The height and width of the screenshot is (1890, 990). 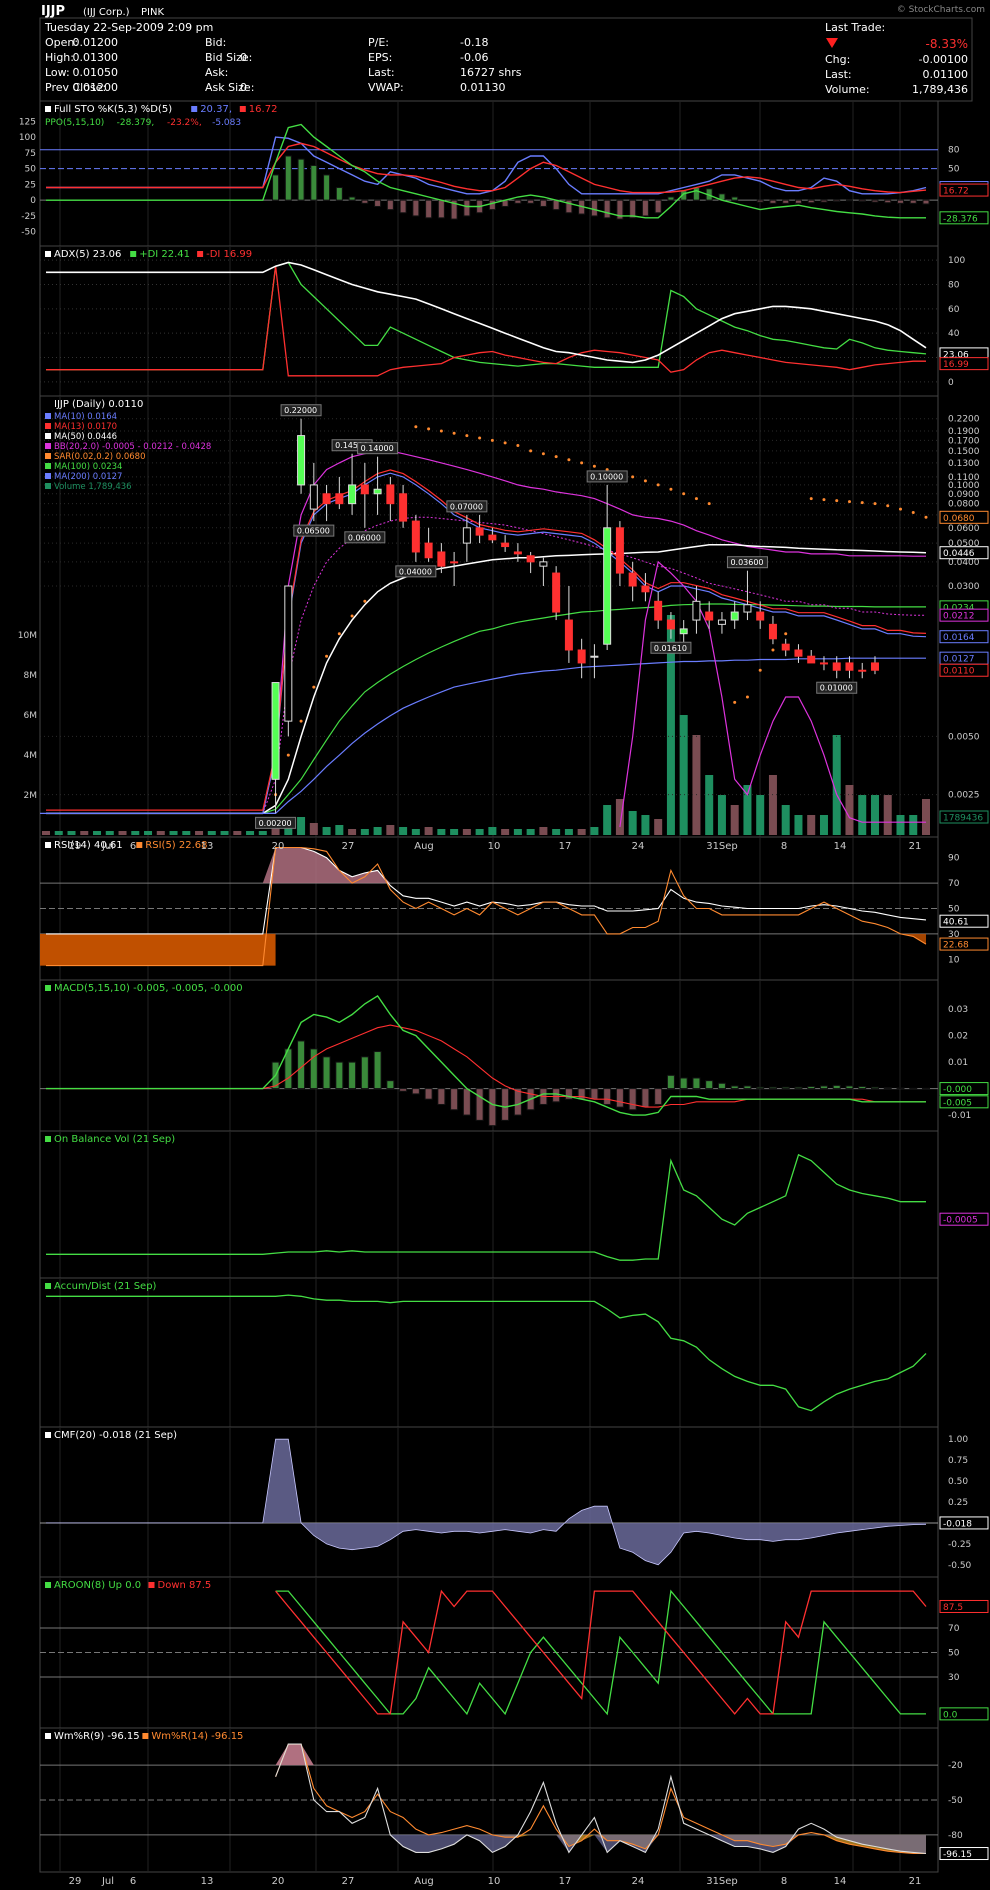 I want to click on legend-text: Wm%R(14) -96.15, so click(x=197, y=1736).